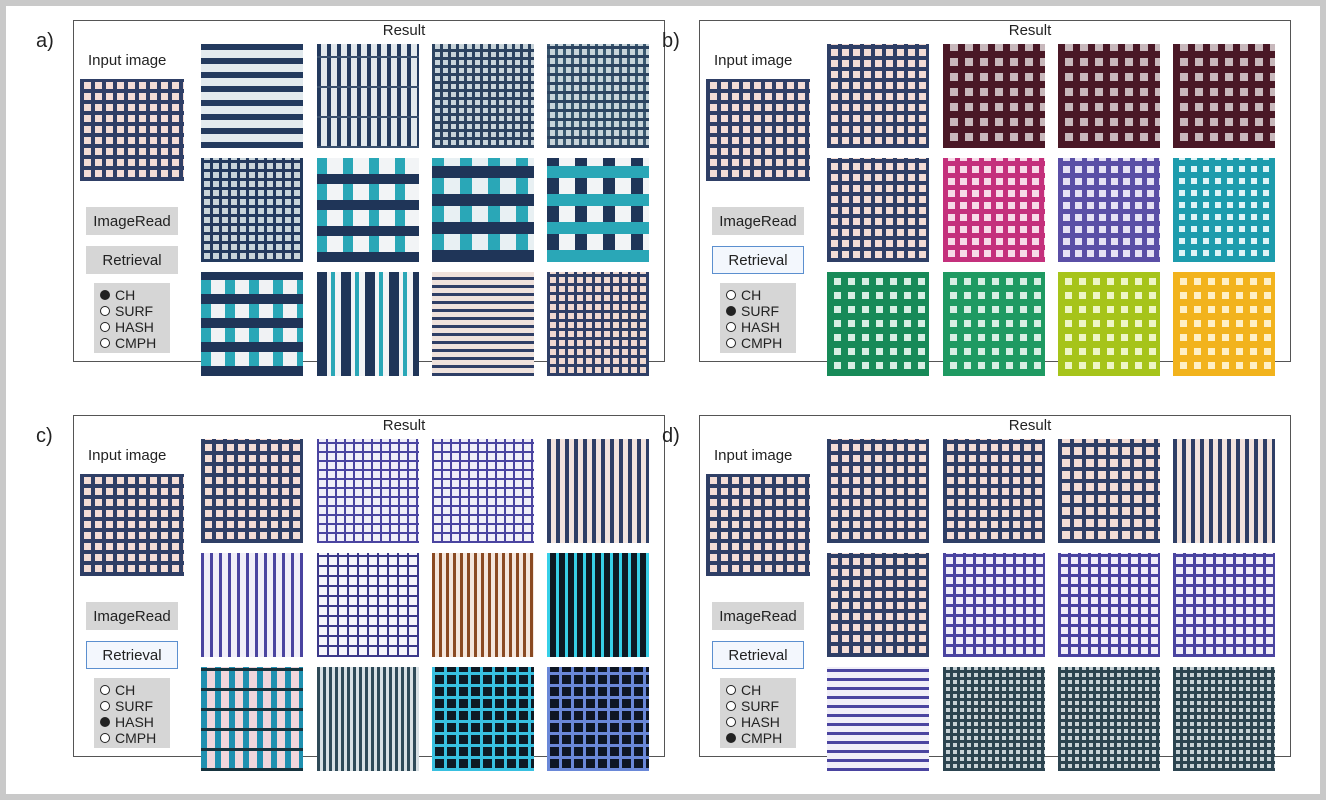 The width and height of the screenshot is (1326, 800). What do you see at coordinates (1030, 30) in the screenshot?
I see `result-title: Result` at bounding box center [1030, 30].